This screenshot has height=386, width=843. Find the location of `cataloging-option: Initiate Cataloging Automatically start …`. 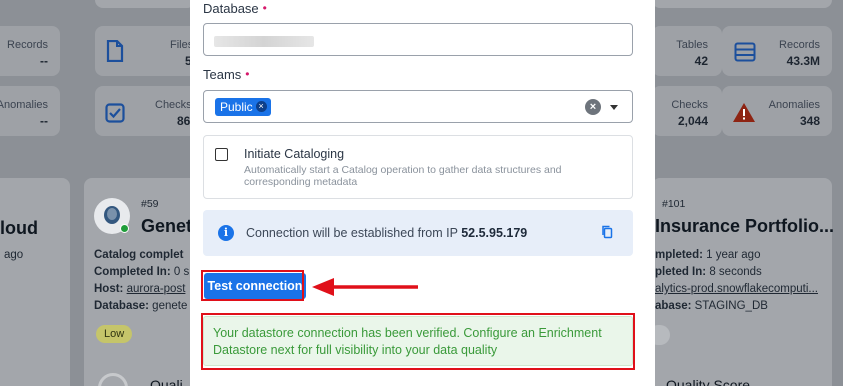

cataloging-option: Initiate Cataloging Automatically start … is located at coordinates (418, 167).